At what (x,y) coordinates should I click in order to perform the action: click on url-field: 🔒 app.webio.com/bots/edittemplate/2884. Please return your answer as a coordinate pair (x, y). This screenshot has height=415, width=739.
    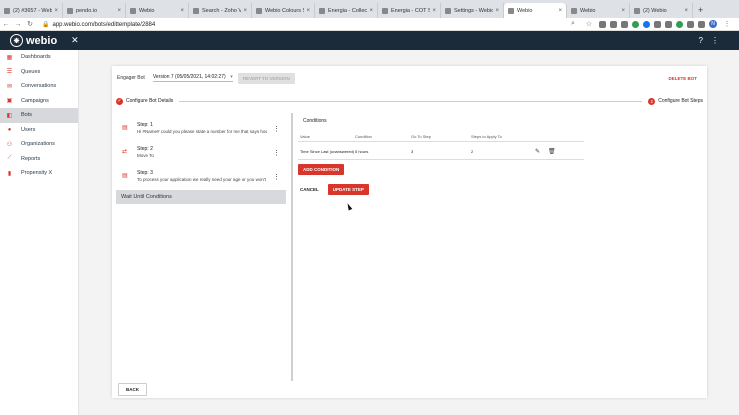
    Looking at the image, I should click on (304, 24).